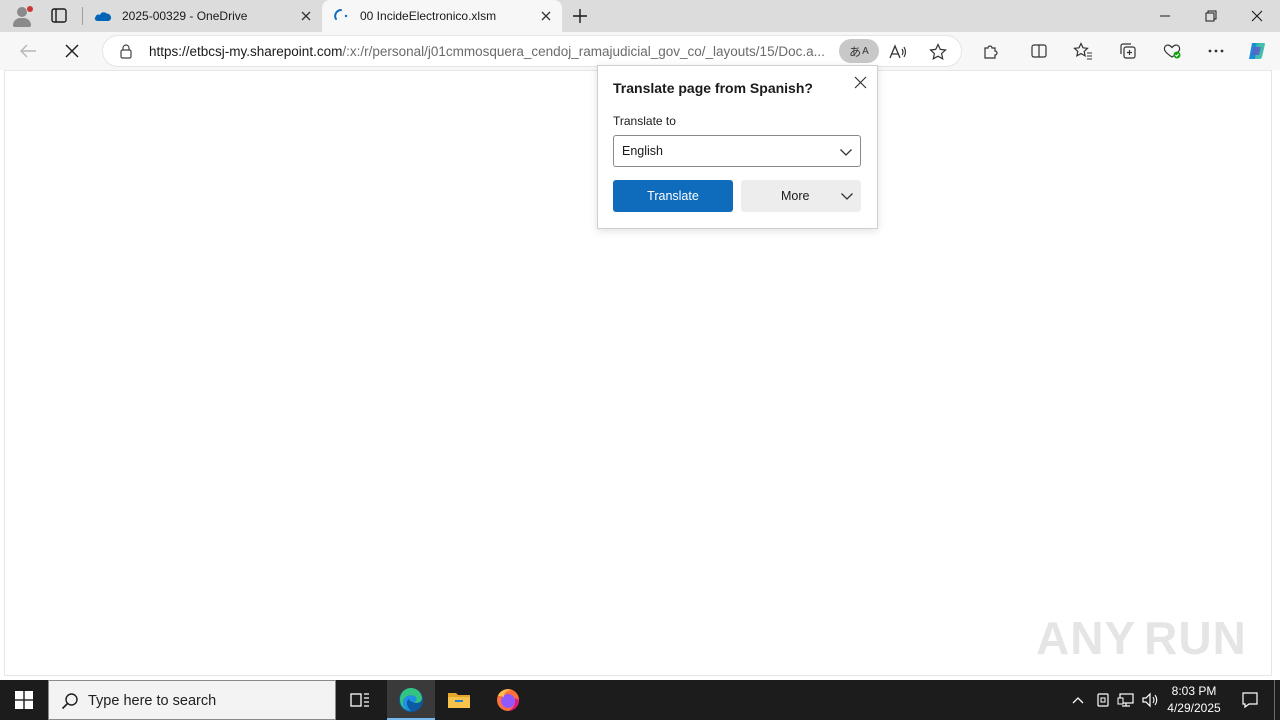  Describe the element at coordinates (82, 16) in the screenshot. I see `tab-separator` at that location.